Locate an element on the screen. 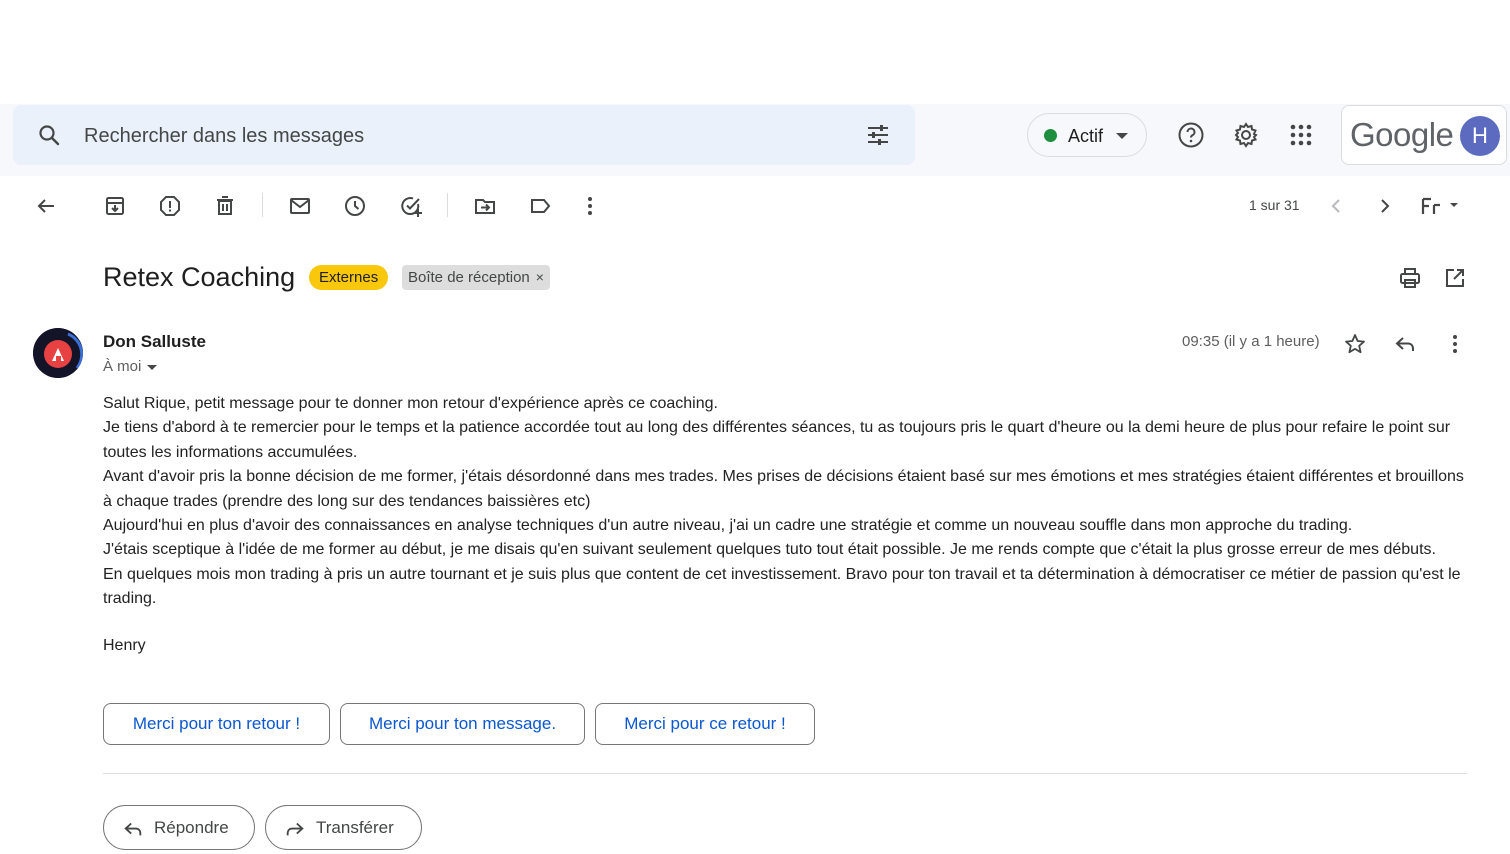 This screenshot has width=1510, height=854. chevron-left-icon is located at coordinates (1336, 206).